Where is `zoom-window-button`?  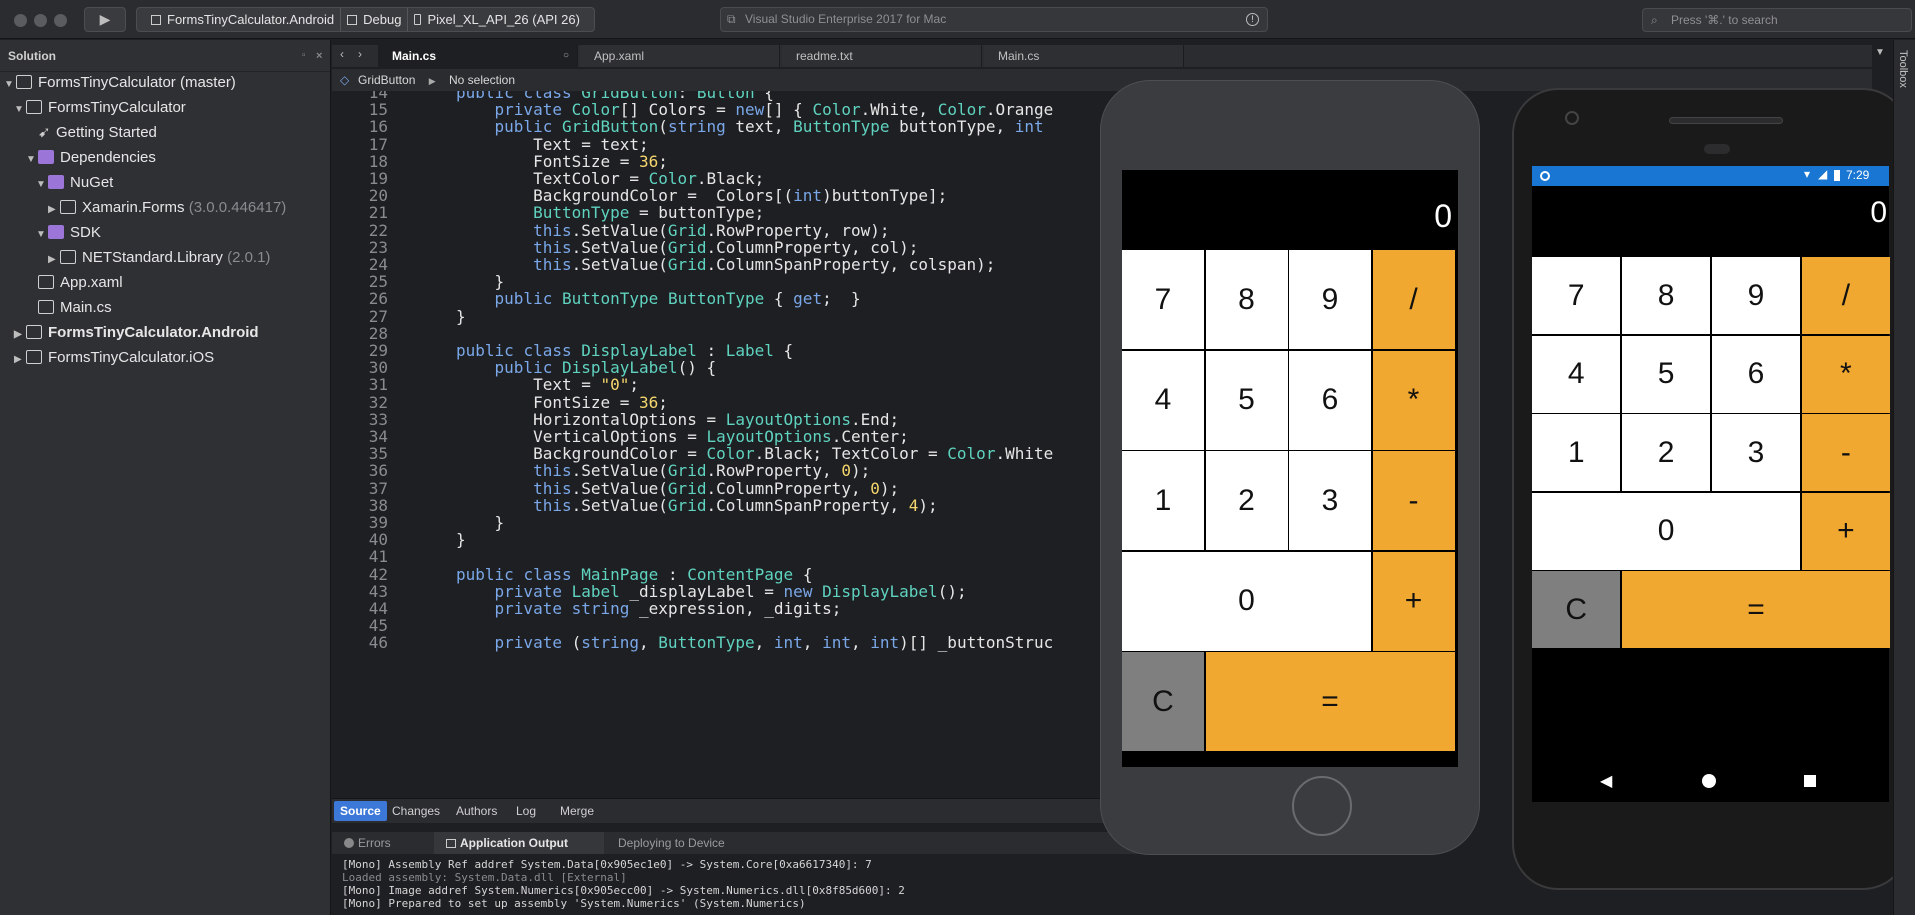
zoom-window-button is located at coordinates (60, 20).